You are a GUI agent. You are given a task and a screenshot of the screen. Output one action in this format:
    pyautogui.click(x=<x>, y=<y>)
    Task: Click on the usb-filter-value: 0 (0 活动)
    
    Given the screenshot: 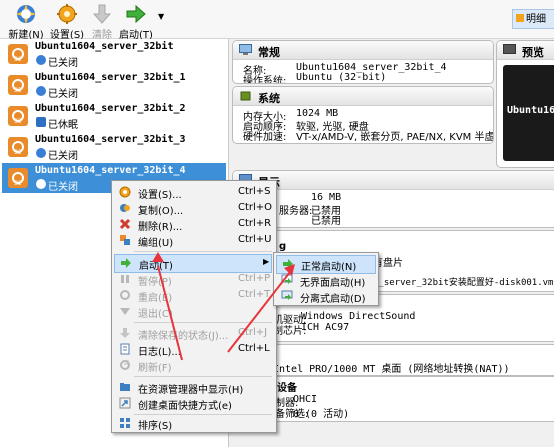 What is the action you would take?
    pyautogui.click(x=321, y=414)
    